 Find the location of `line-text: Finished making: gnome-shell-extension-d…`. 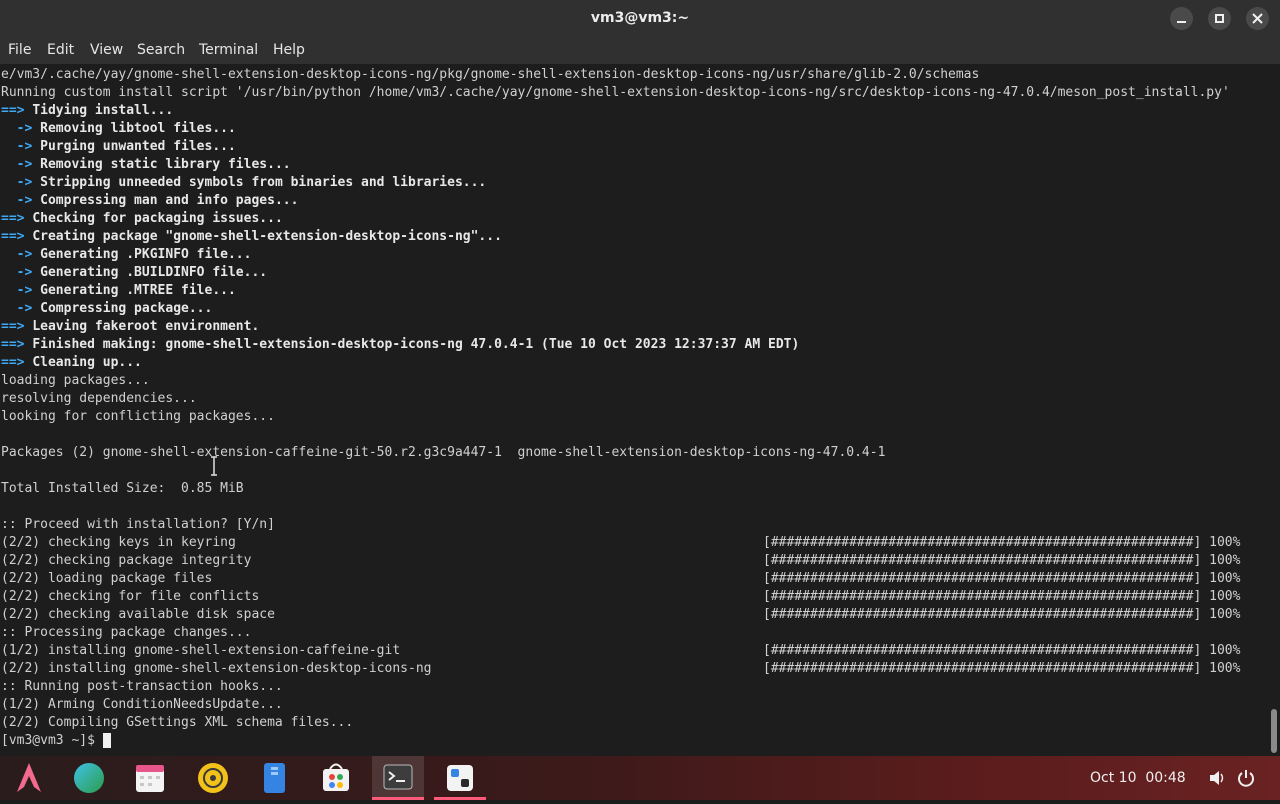

line-text: Finished making: gnome-shell-extension-d… is located at coordinates (416, 344).